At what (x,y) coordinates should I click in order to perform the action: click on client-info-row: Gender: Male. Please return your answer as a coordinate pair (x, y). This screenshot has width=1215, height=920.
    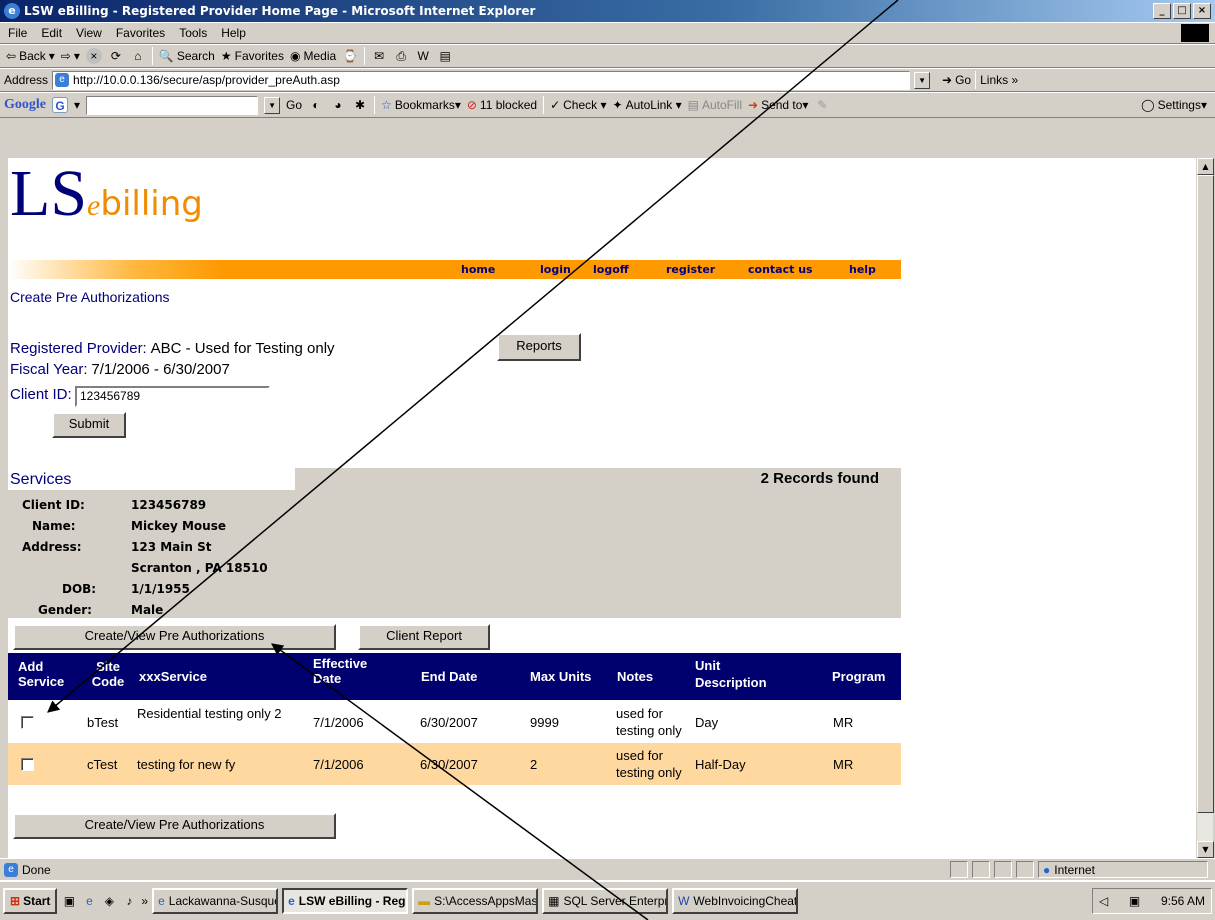
    Looking at the image, I should click on (101, 610).